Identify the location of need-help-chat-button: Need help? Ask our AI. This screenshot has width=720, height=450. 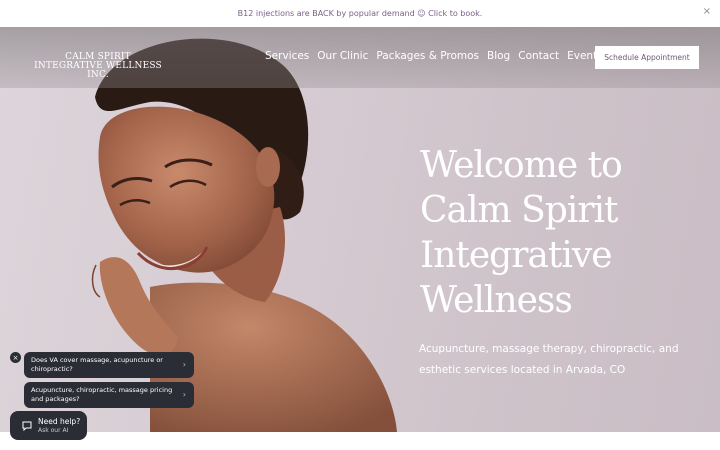
(48, 425).